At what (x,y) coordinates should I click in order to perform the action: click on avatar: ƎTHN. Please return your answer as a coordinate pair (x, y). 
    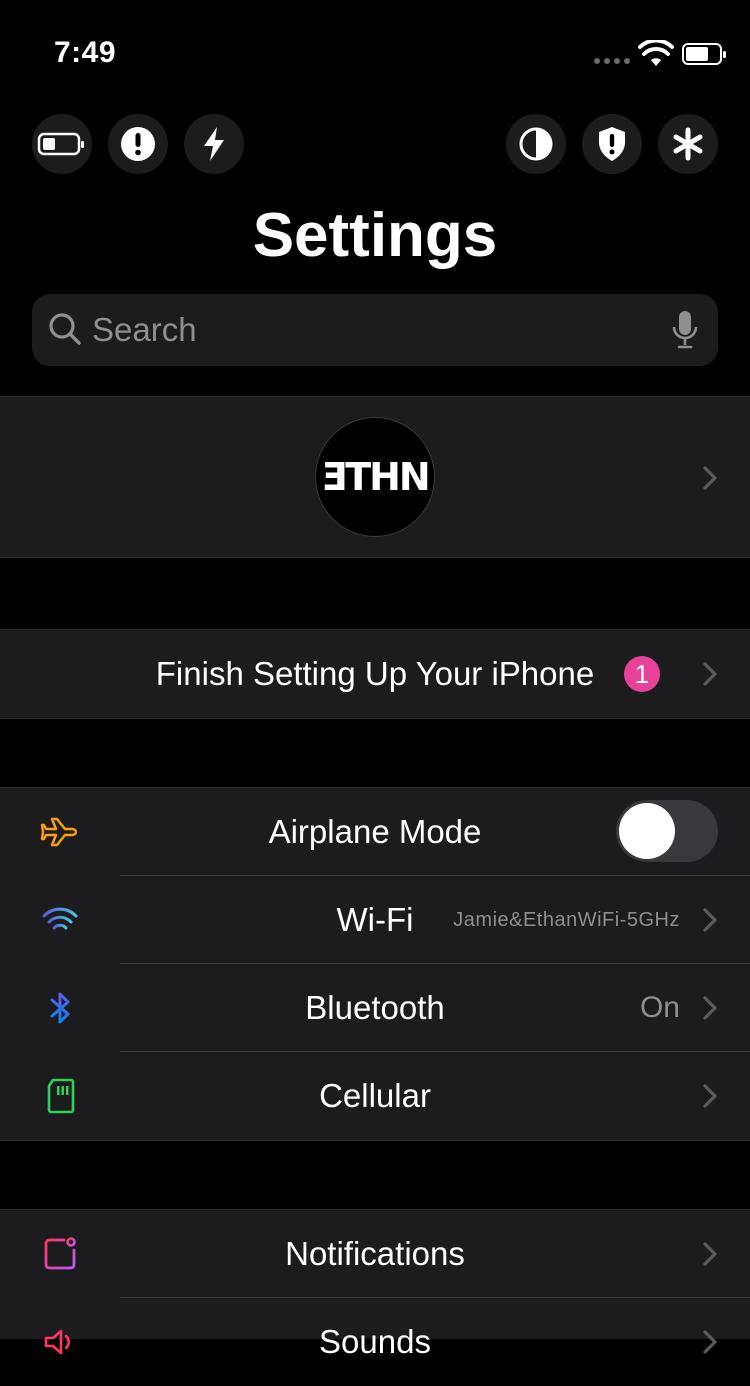
    Looking at the image, I should click on (375, 477).